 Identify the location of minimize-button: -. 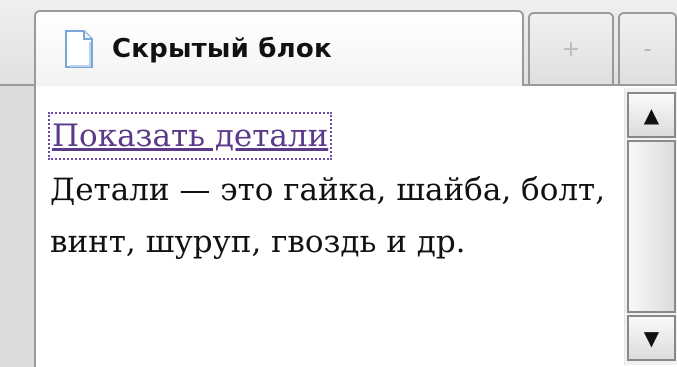
(647, 48).